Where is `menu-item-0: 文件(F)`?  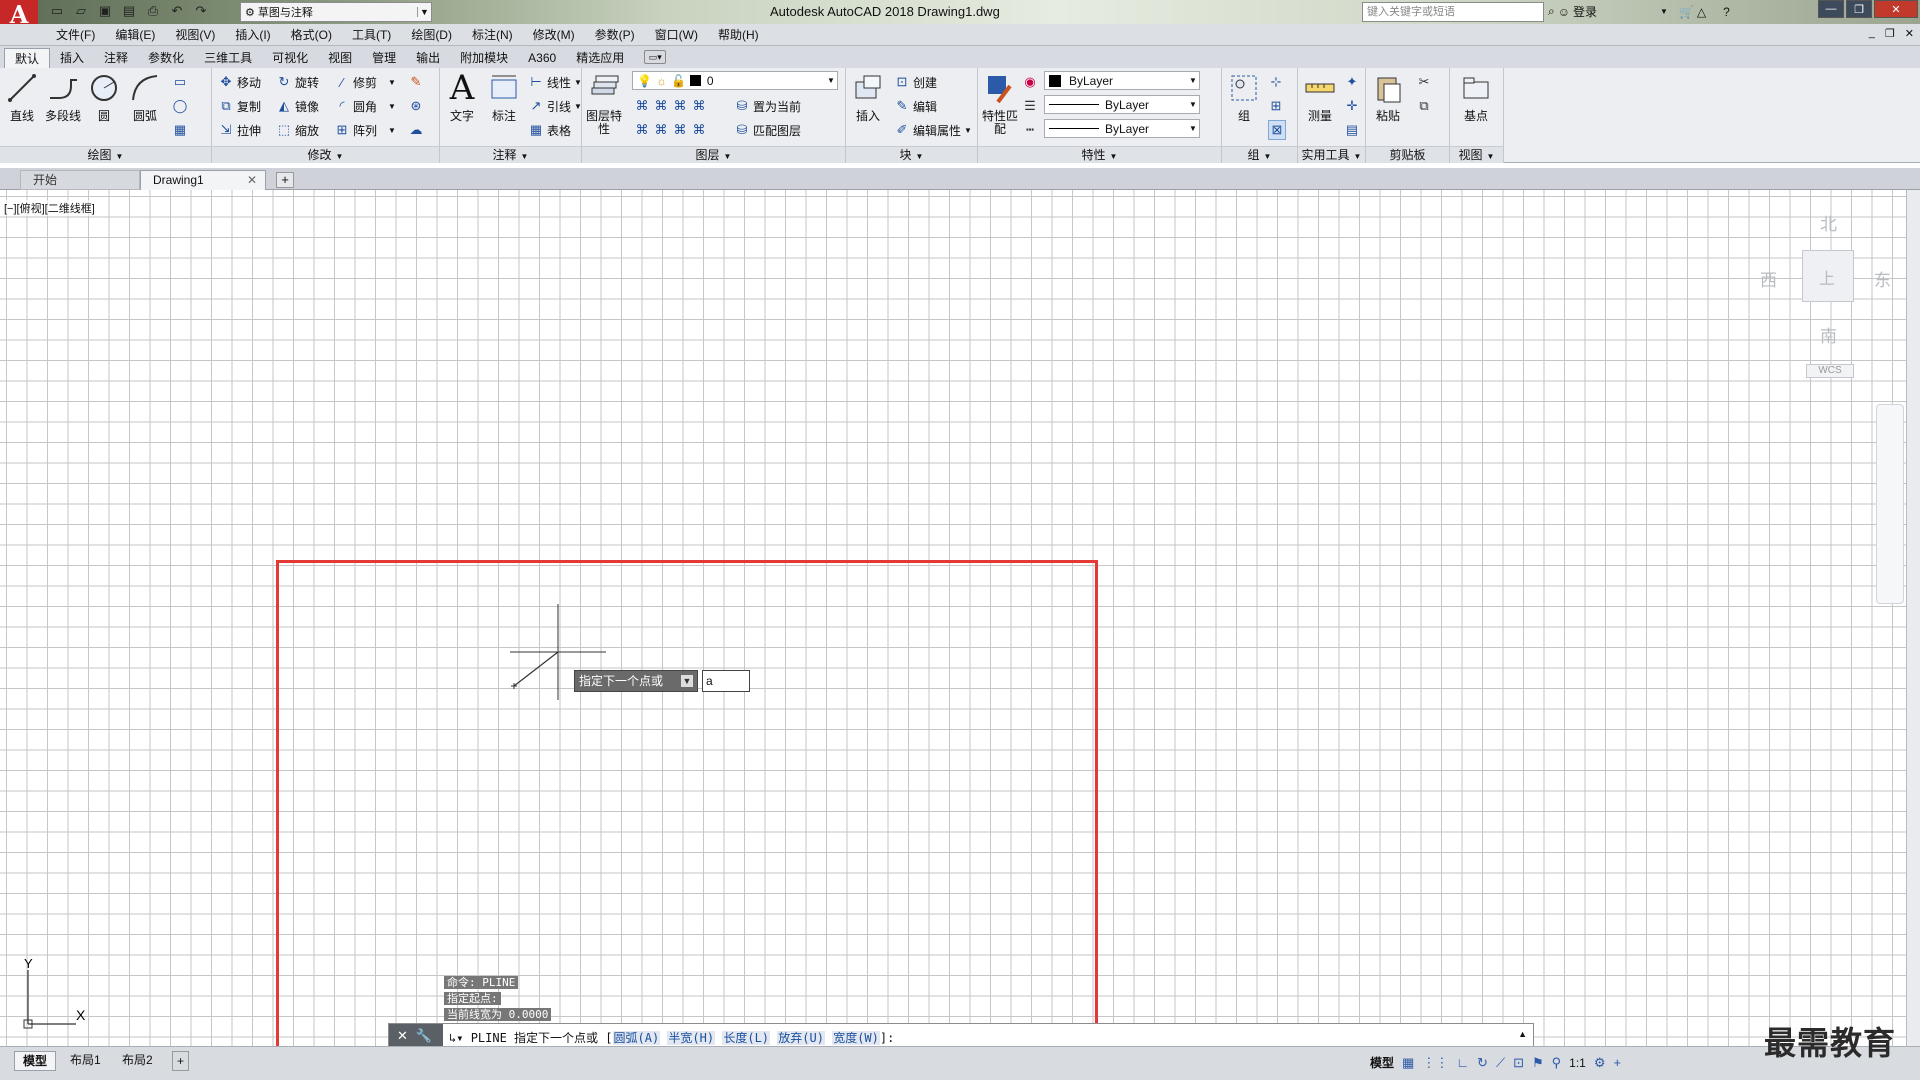
menu-item-0: 文件(F) is located at coordinates (75, 35).